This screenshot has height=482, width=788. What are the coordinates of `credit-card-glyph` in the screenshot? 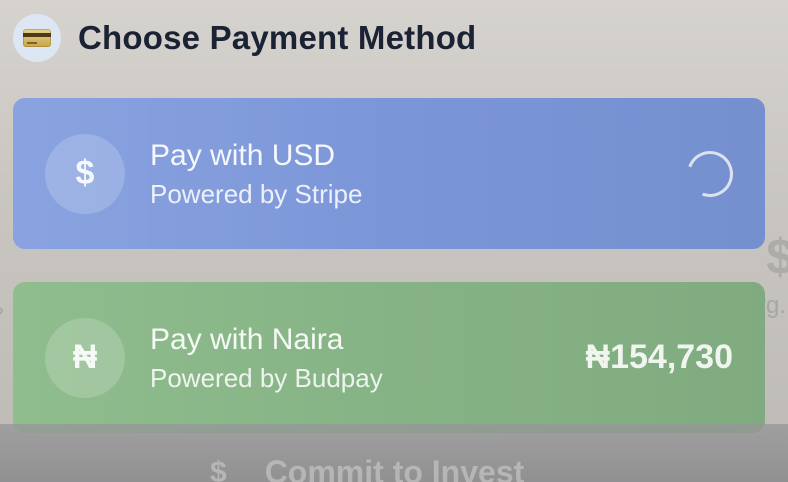 It's located at (37, 38).